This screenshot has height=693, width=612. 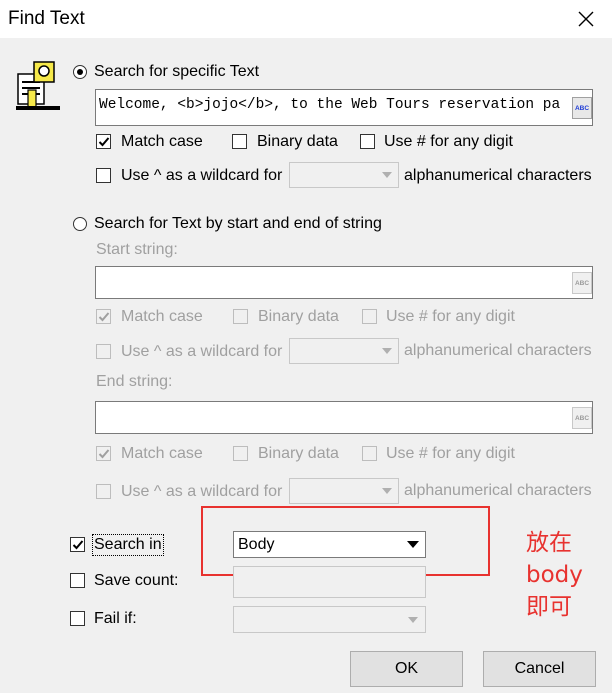 I want to click on annotation-line-2: body, so click(x=554, y=575).